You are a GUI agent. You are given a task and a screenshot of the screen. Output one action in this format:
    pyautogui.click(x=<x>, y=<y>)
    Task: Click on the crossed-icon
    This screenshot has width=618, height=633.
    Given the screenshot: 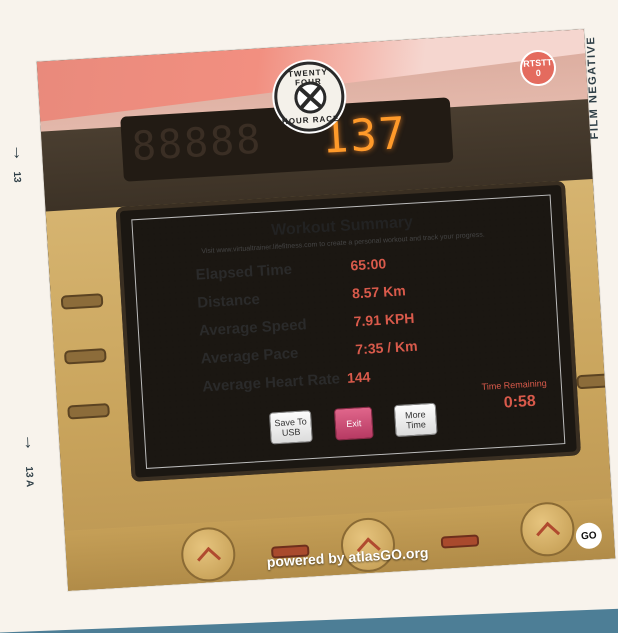 What is the action you would take?
    pyautogui.click(x=310, y=97)
    